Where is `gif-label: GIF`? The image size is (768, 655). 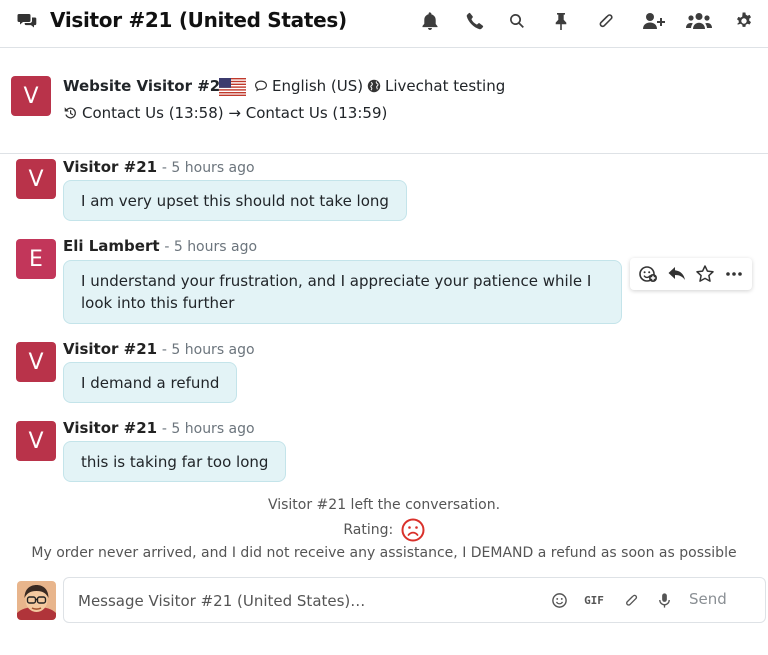
gif-label: GIF is located at coordinates (594, 600).